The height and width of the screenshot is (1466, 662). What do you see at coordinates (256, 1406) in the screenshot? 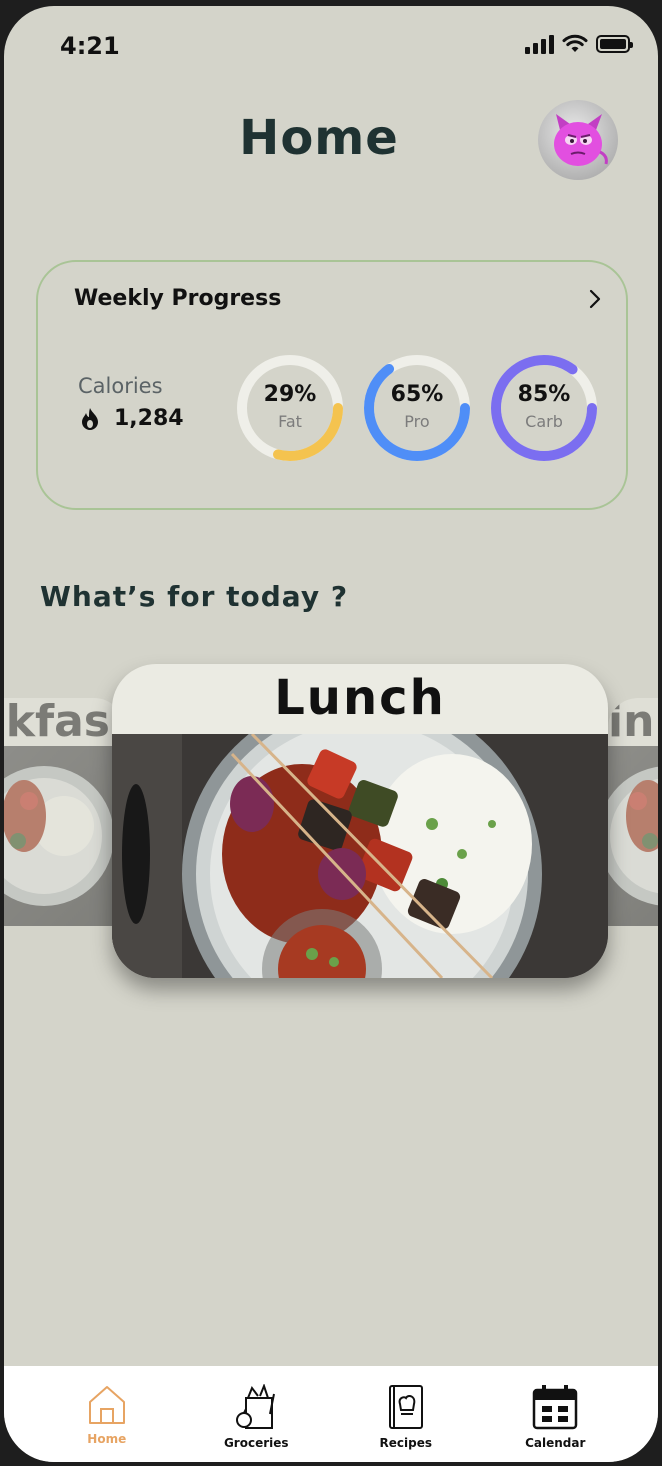
I see `grocery-bag-icon` at bounding box center [256, 1406].